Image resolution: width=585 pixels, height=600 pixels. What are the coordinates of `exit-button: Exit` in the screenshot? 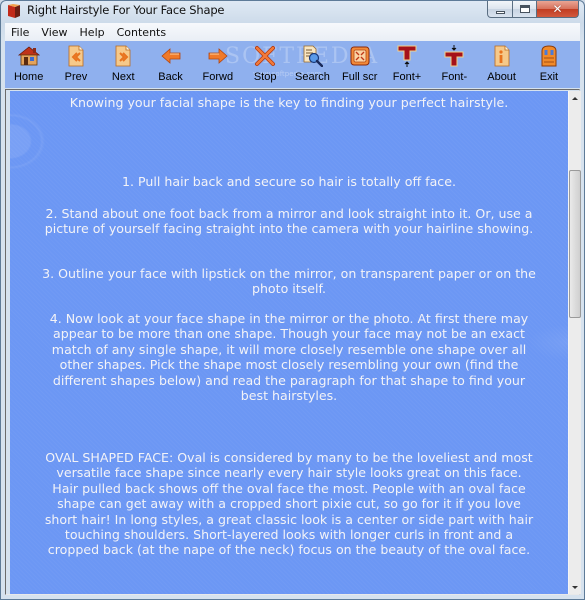 It's located at (548, 64).